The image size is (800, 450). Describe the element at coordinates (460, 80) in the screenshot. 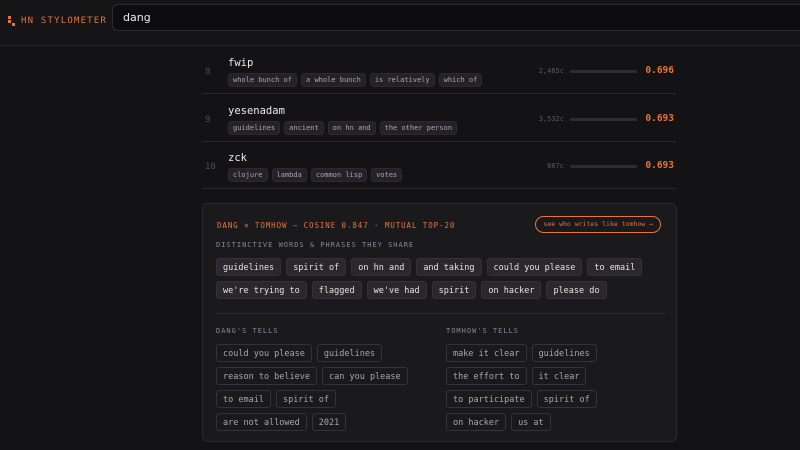

I see `result-tag: which of` at that location.